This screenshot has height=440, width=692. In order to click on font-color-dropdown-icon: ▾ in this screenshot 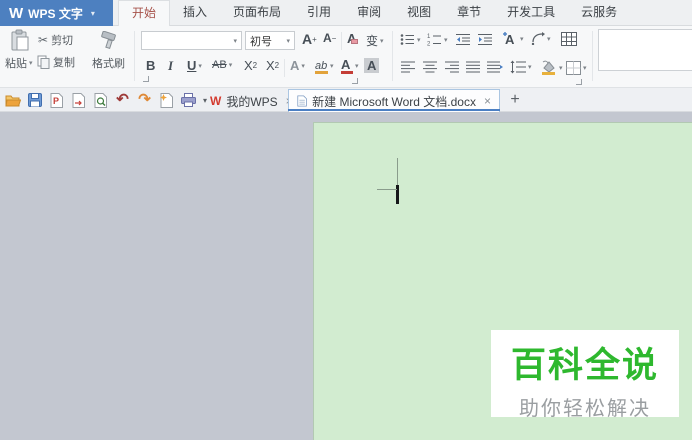, I will do `click(357, 66)`.